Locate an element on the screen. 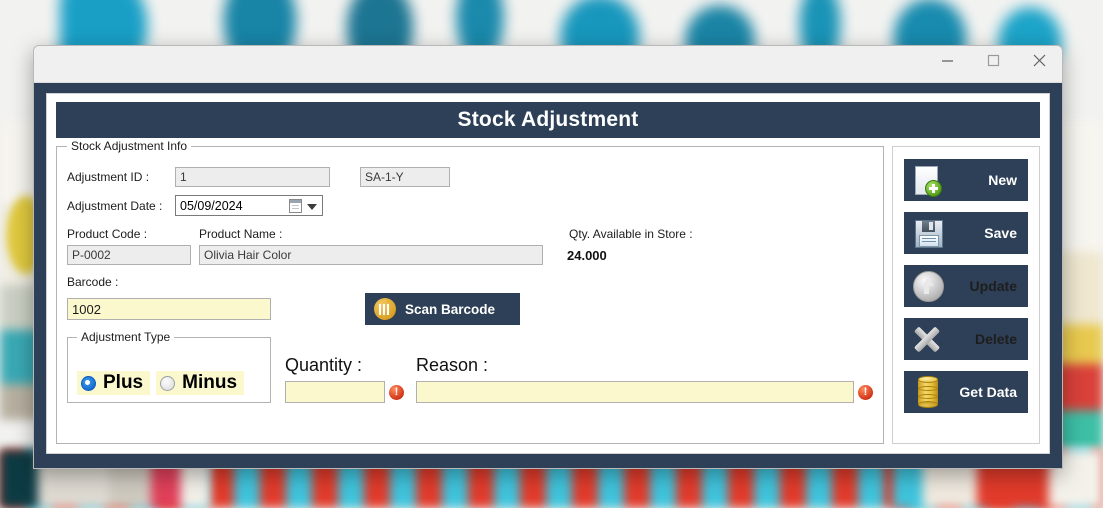 The width and height of the screenshot is (1103, 508). adjustment-code-field: SA-1-Y is located at coordinates (405, 177).